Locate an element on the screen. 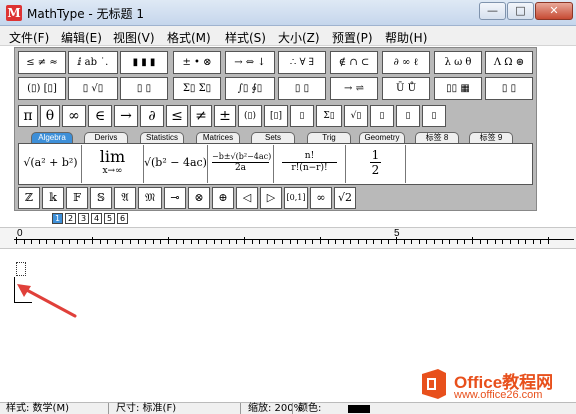  maximize-button: □ is located at coordinates (520, 11).